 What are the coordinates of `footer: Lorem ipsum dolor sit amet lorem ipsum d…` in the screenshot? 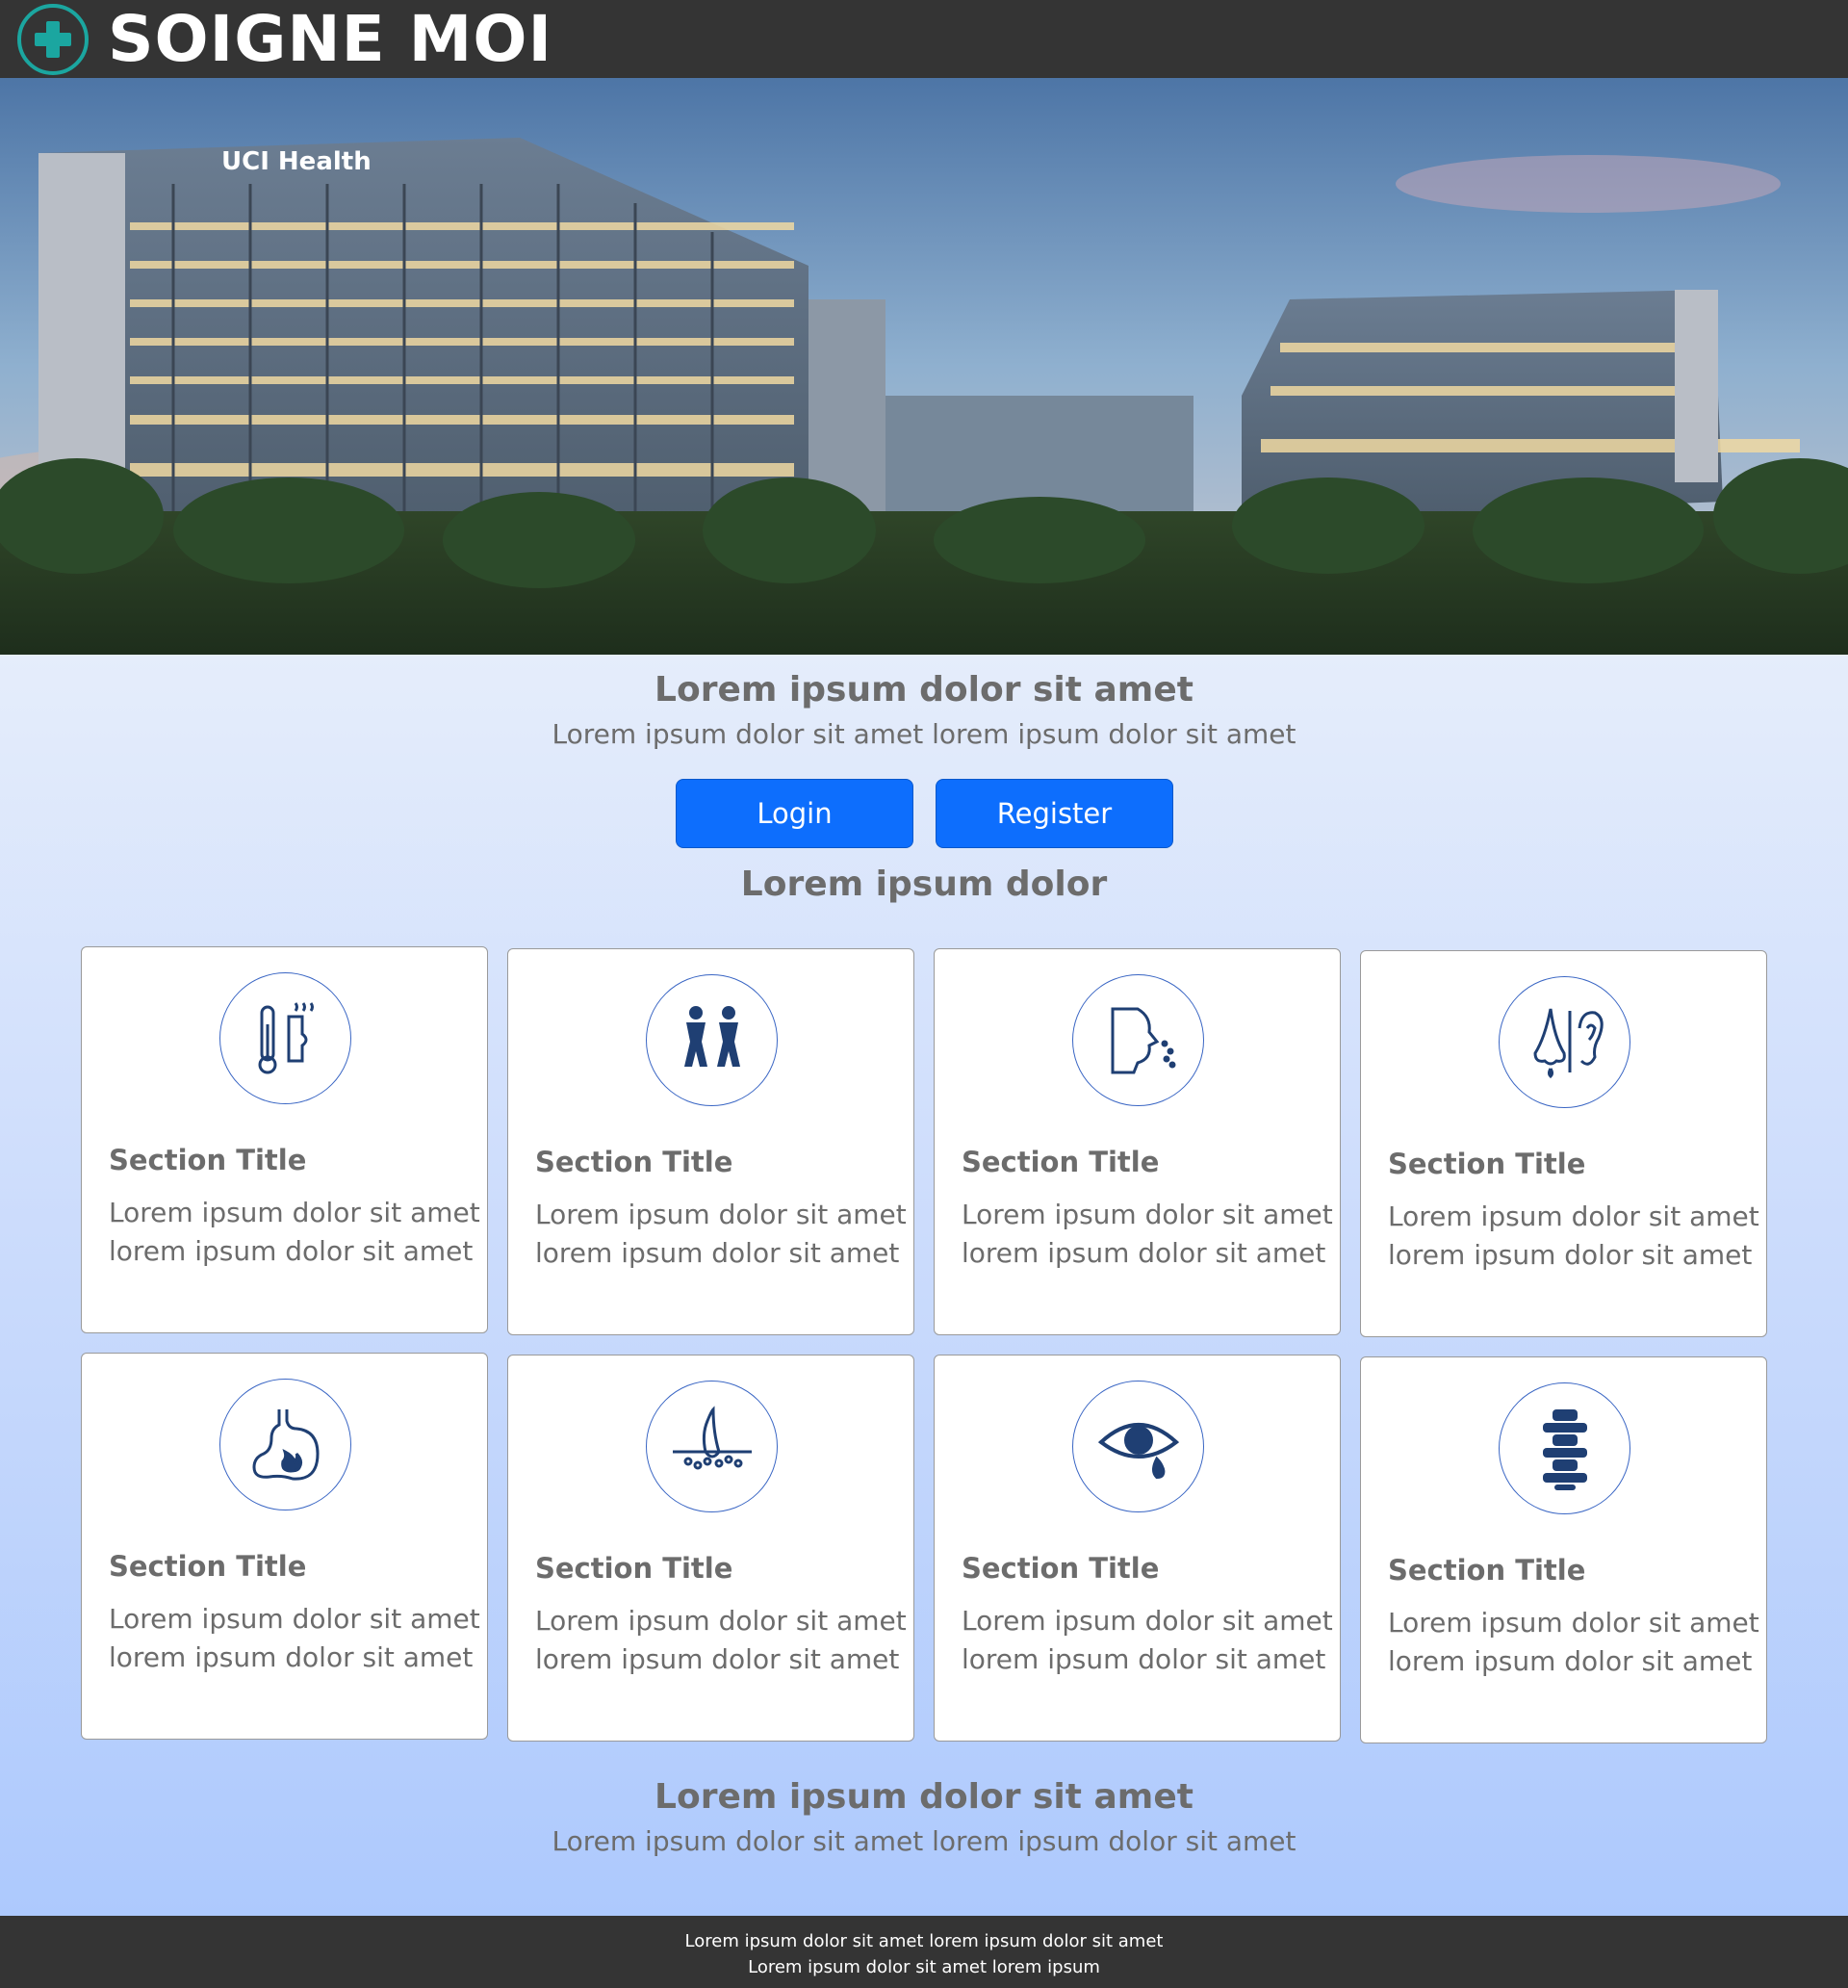 It's located at (924, 1952).